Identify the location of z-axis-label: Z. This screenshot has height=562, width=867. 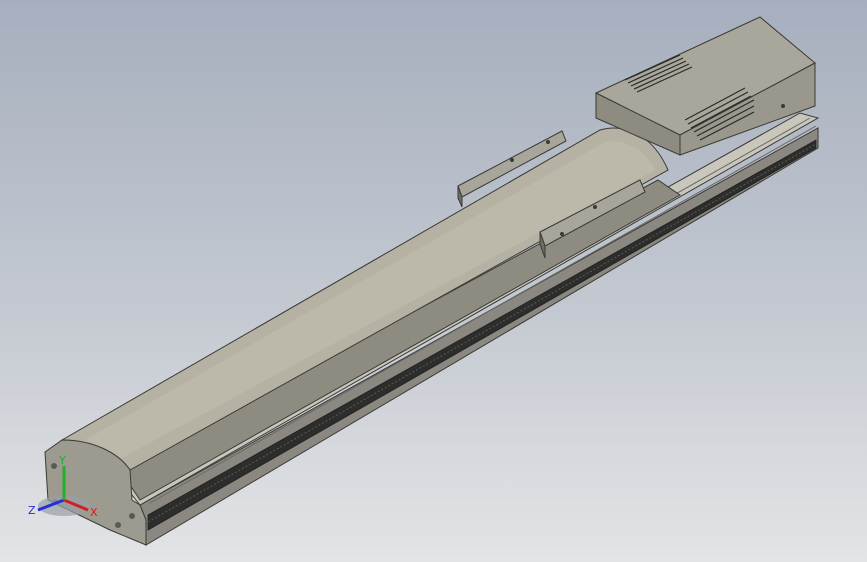
(32, 510).